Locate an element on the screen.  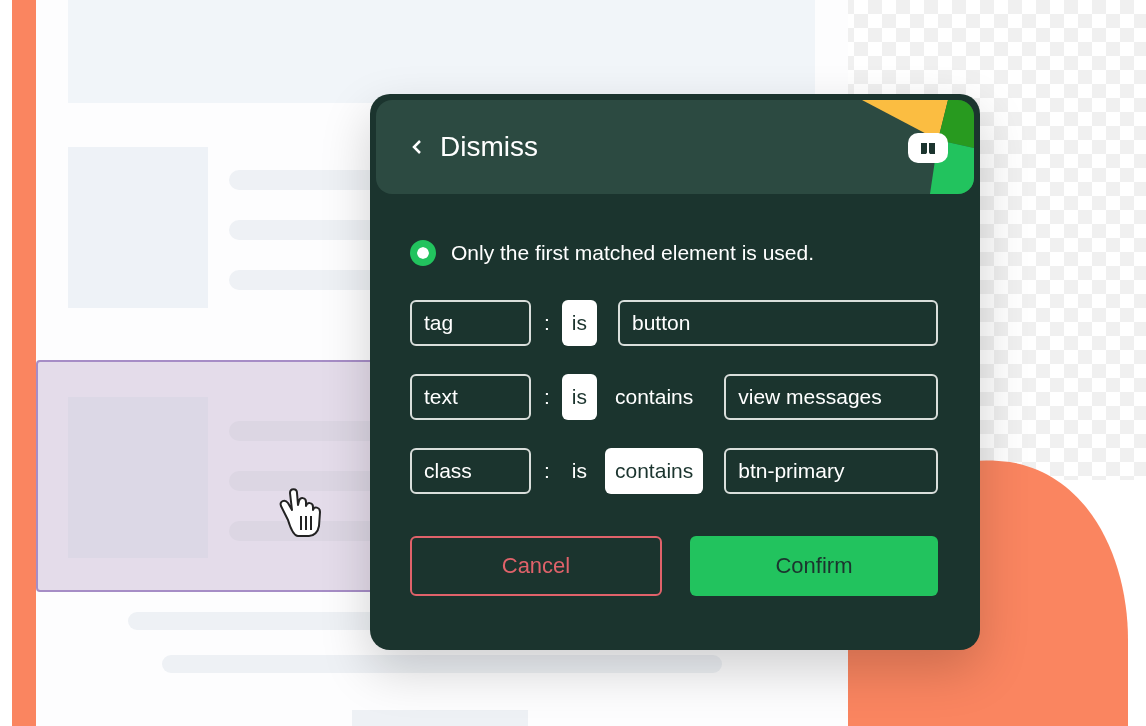
cancel-button: Cancel is located at coordinates (536, 566).